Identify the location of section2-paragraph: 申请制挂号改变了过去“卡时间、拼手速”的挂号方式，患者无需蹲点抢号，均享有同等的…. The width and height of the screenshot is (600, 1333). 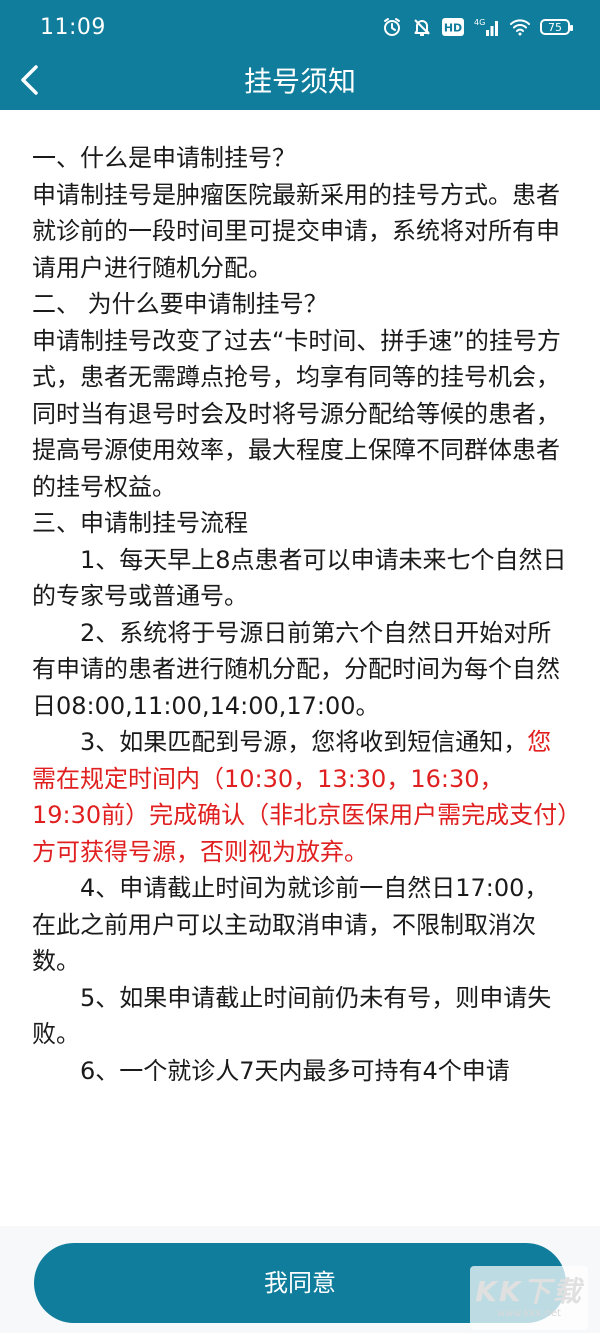
(296, 413).